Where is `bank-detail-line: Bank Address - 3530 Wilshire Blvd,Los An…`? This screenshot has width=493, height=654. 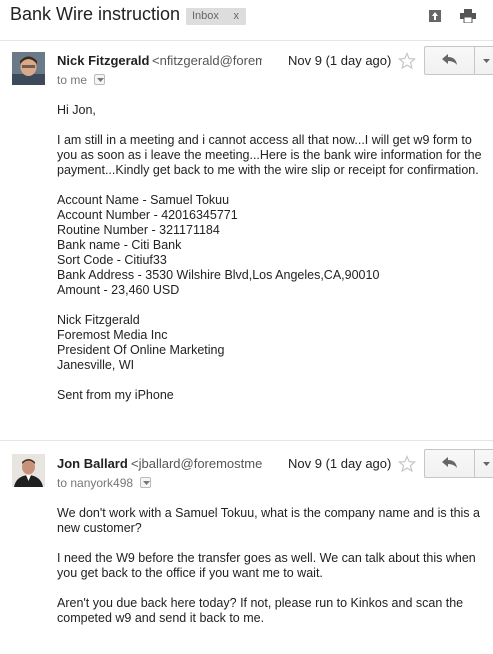 bank-detail-line: Bank Address - 3530 Wilshire Blvd,Los An… is located at coordinates (218, 275).